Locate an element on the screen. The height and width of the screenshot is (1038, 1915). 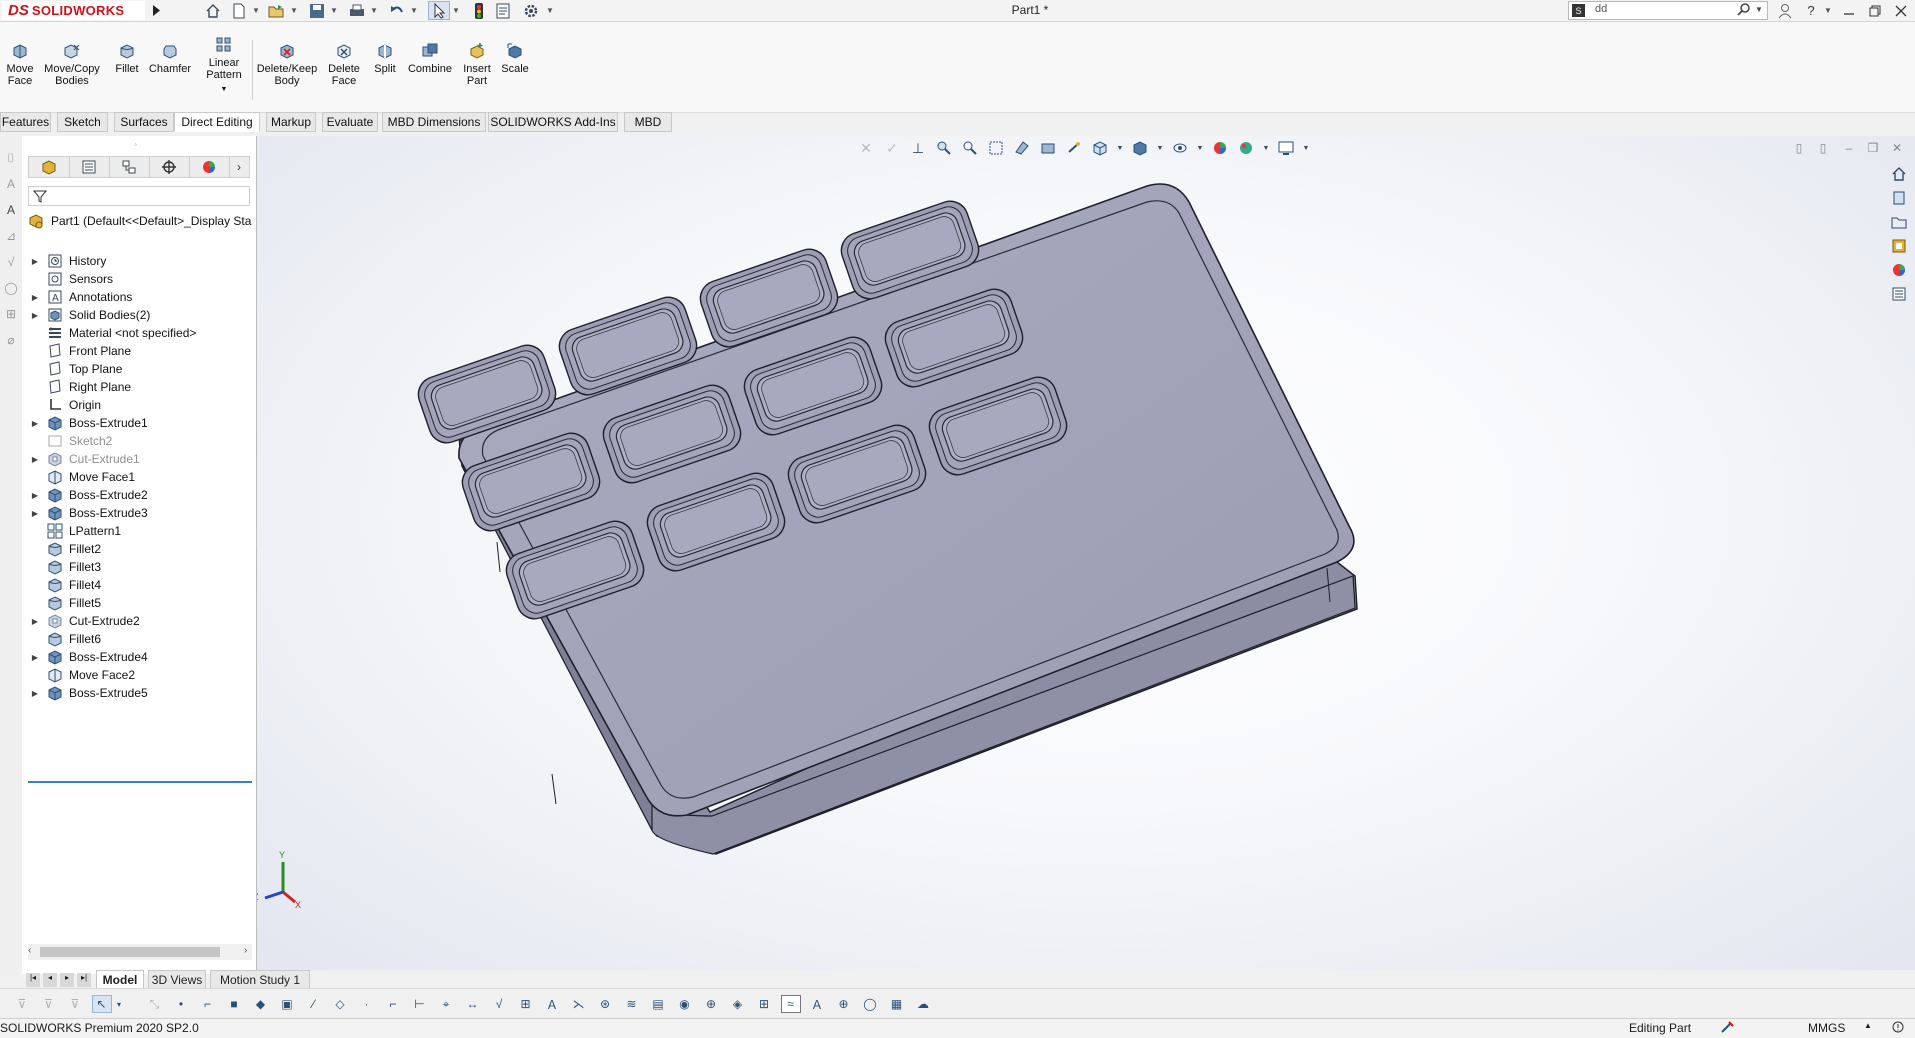
balloon-icon: ◯ is located at coordinates (11, 288).